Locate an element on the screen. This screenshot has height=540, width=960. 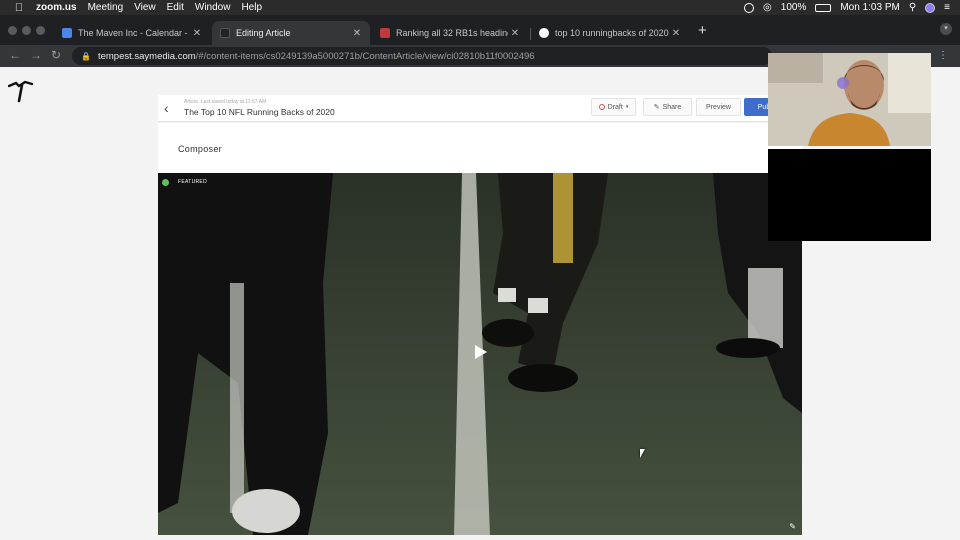
mouse-cursor-icon is located at coordinates (642, 453).